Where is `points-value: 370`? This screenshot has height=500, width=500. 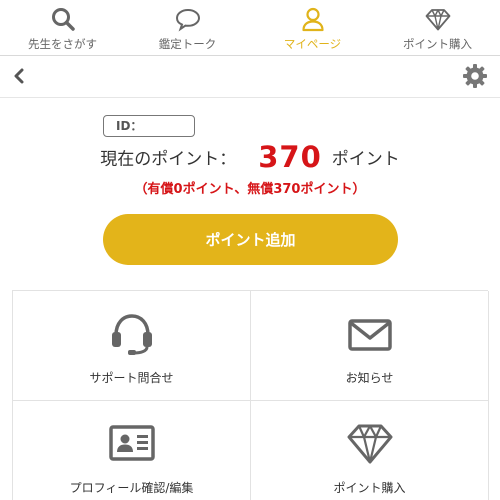 points-value: 370 is located at coordinates (290, 157).